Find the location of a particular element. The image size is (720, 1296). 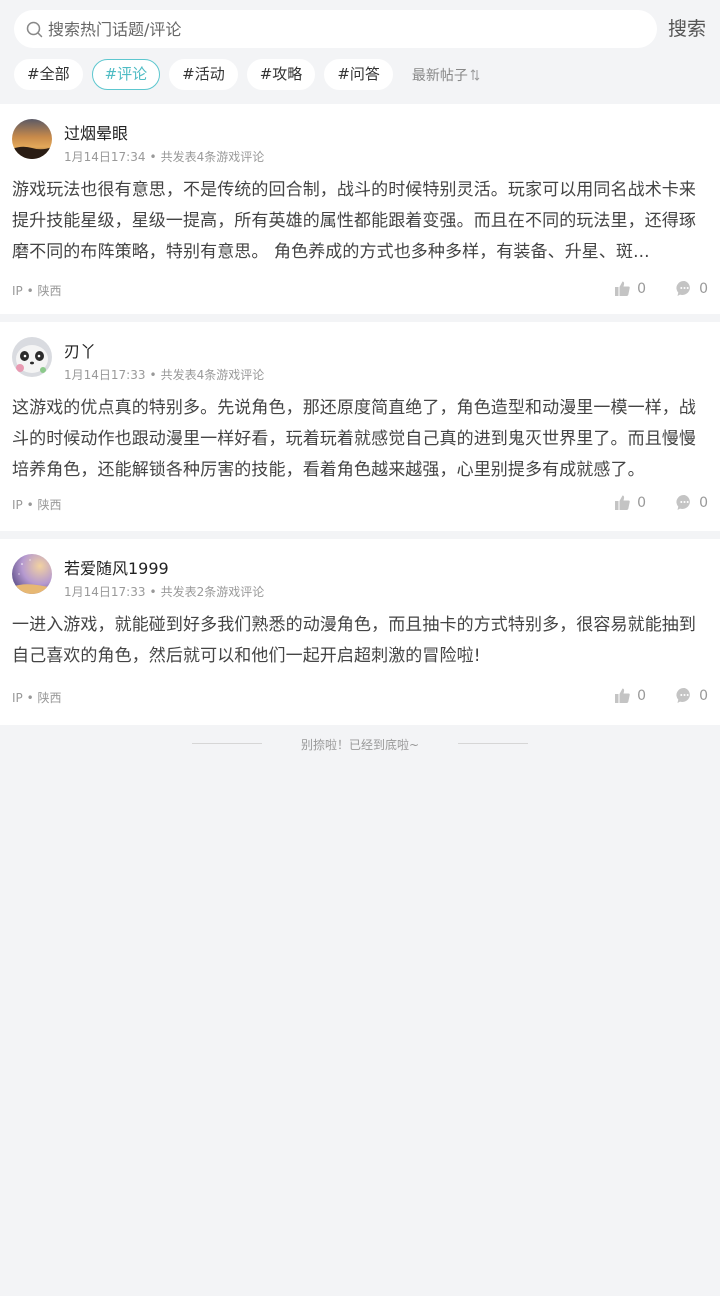

username: 刃丫 is located at coordinates (80, 350).